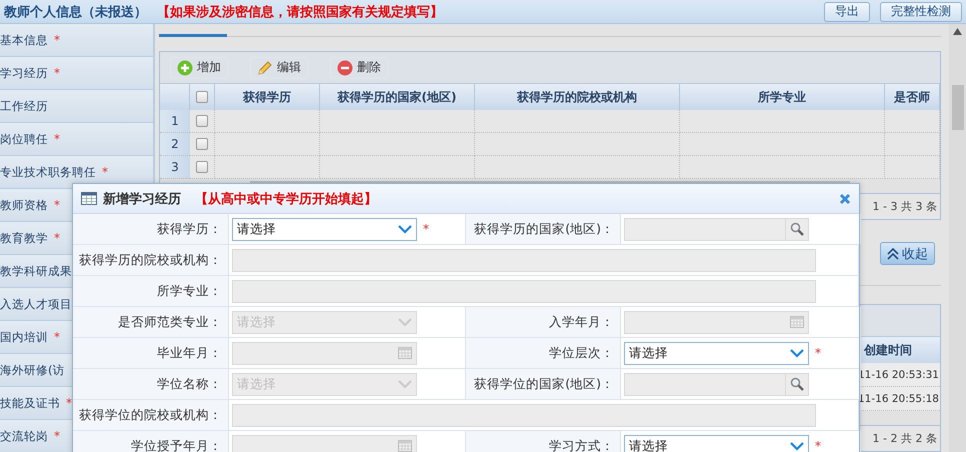 The height and width of the screenshot is (452, 966). Describe the element at coordinates (543, 229) in the screenshot. I see `field-label: 获得学历的国家(地区)：` at that location.